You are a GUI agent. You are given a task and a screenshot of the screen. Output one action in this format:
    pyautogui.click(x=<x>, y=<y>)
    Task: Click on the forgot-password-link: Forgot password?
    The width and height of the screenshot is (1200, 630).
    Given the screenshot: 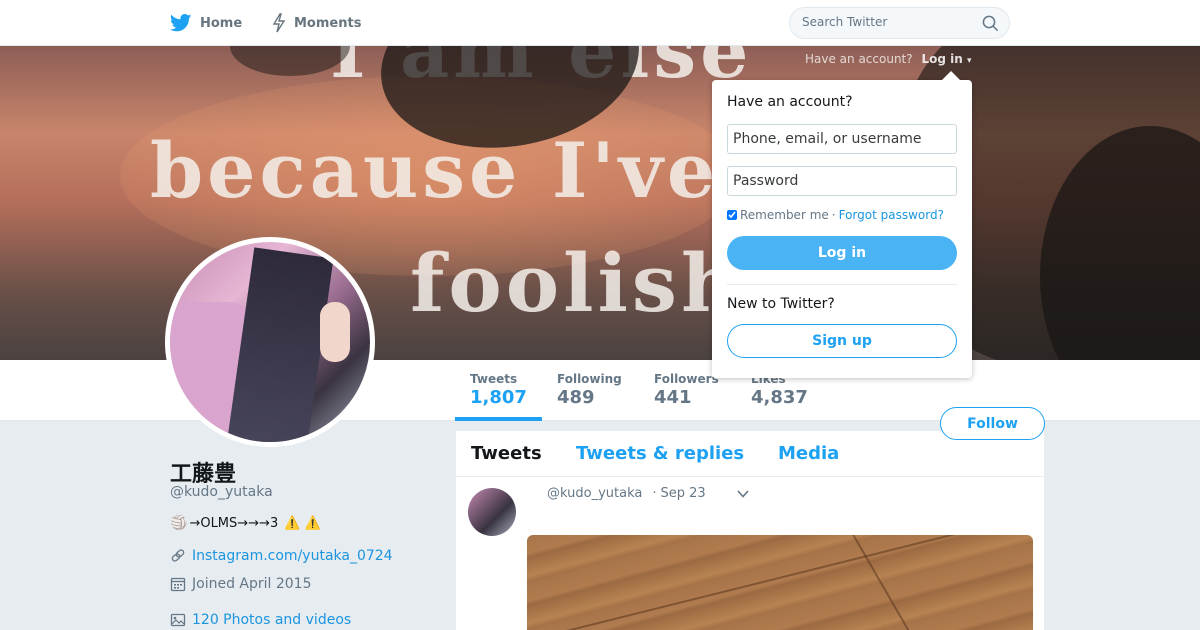 What is the action you would take?
    pyautogui.click(x=891, y=215)
    